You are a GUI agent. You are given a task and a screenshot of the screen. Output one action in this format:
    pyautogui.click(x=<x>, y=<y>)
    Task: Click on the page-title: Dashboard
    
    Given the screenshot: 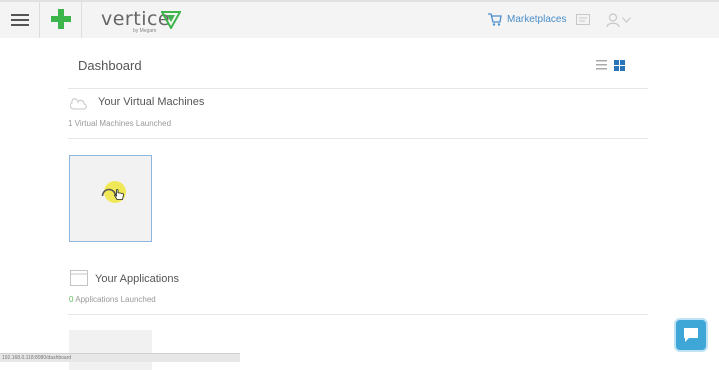 What is the action you would take?
    pyautogui.click(x=110, y=65)
    